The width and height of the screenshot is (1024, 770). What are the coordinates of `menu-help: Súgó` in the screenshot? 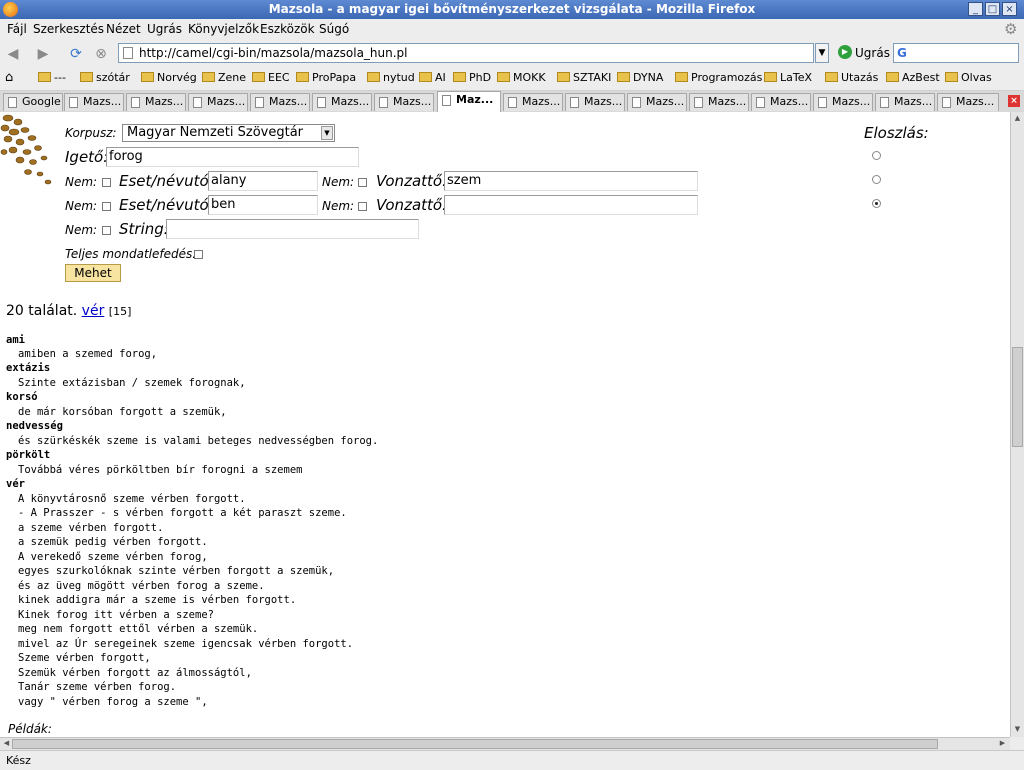 It's located at (334, 29).